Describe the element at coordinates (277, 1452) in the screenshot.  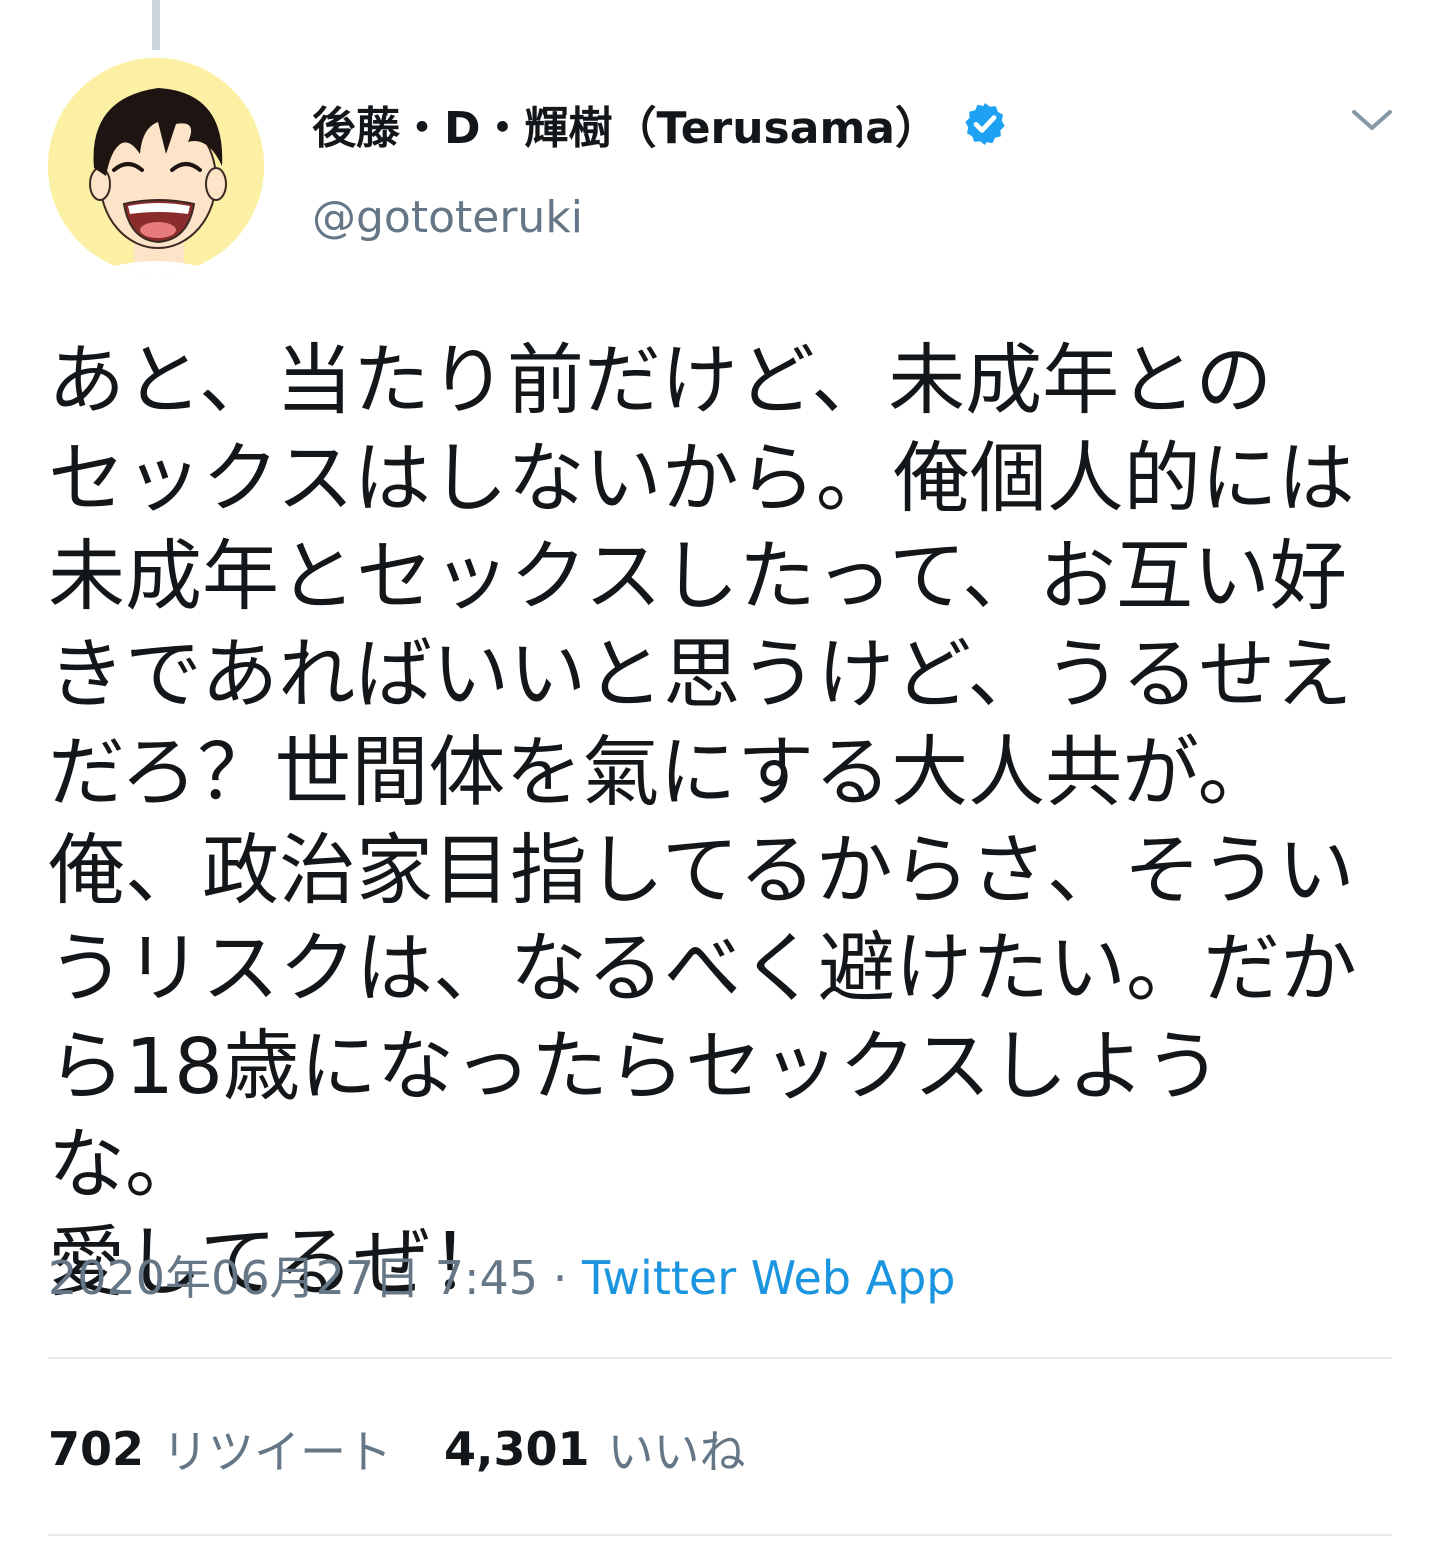
I see `retweets-label: リツイート` at that location.